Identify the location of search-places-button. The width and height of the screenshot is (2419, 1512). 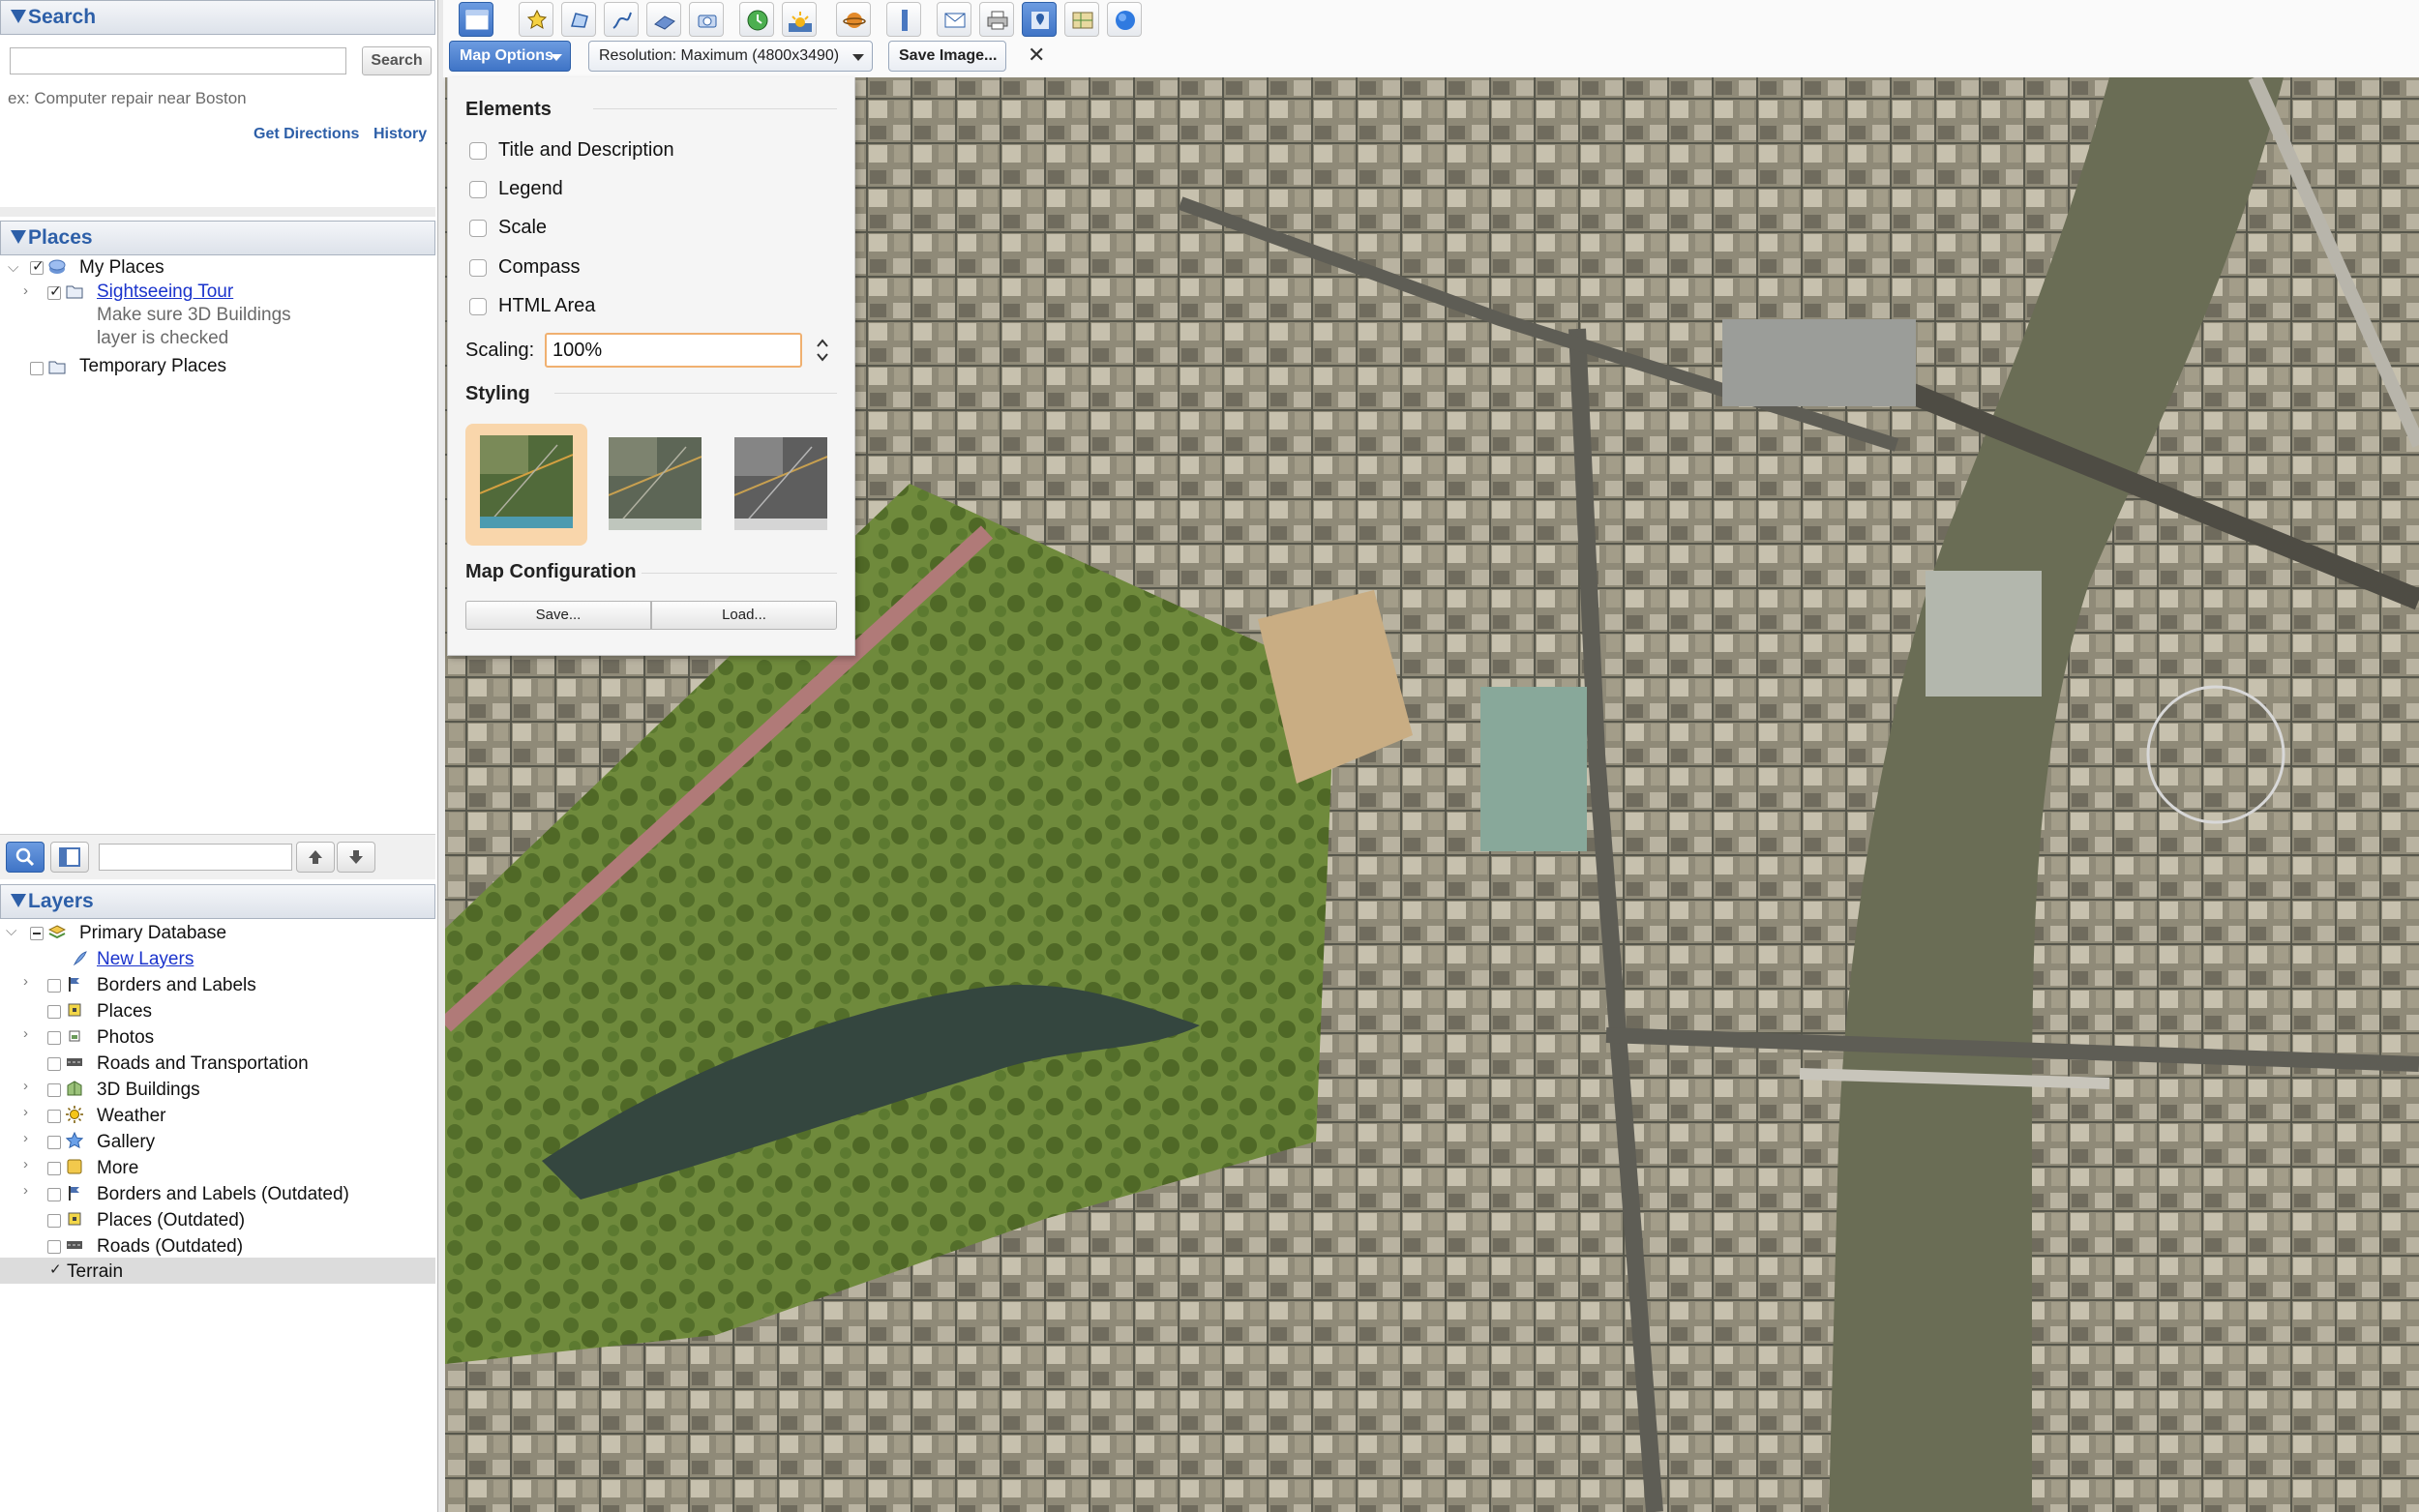
(26, 858).